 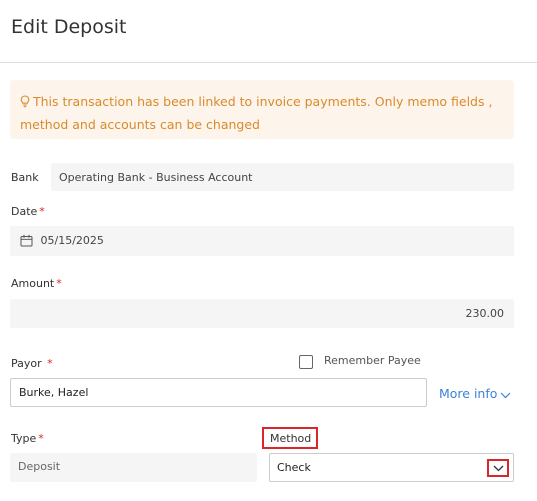 I want to click on type-label: Type *, so click(x=27, y=438).